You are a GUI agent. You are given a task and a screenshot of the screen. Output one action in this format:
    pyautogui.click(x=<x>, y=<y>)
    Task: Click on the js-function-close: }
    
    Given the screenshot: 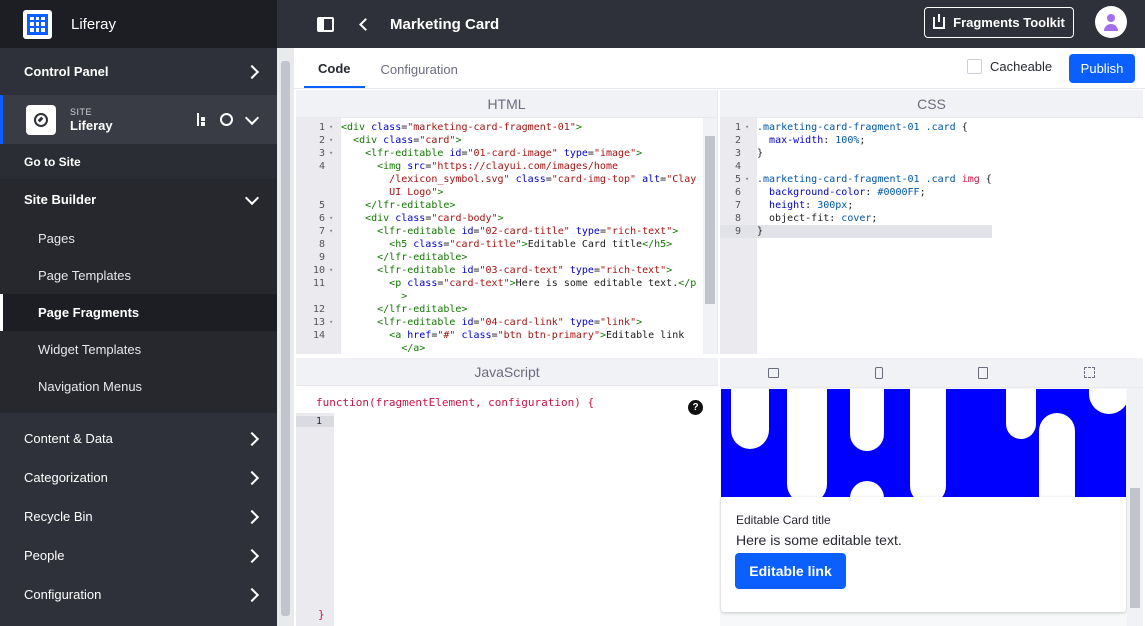 What is the action you would take?
    pyautogui.click(x=321, y=614)
    